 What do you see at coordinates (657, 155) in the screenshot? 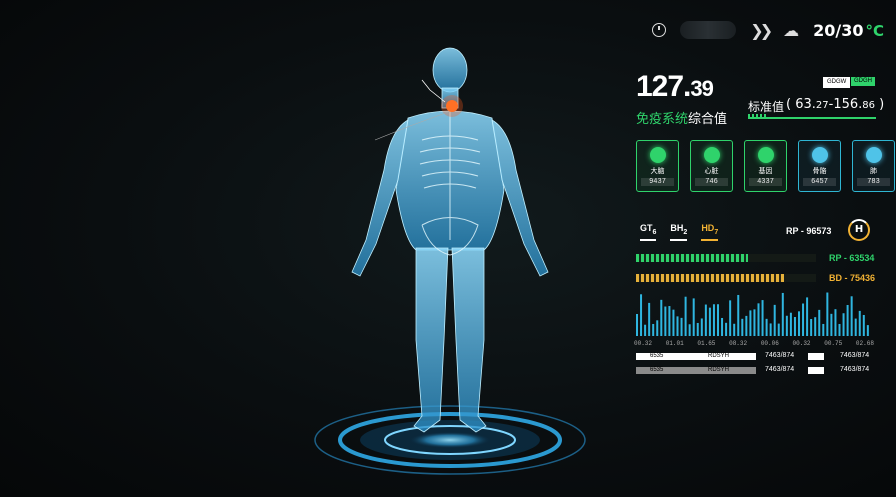
I see `brain-icon` at bounding box center [657, 155].